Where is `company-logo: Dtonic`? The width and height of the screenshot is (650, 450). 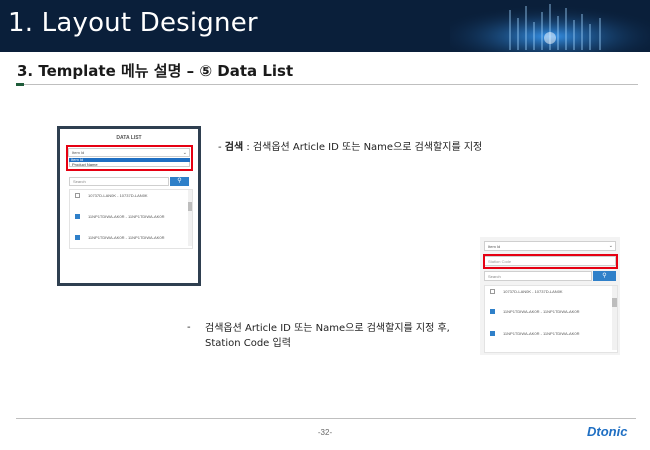 company-logo: Dtonic is located at coordinates (607, 431).